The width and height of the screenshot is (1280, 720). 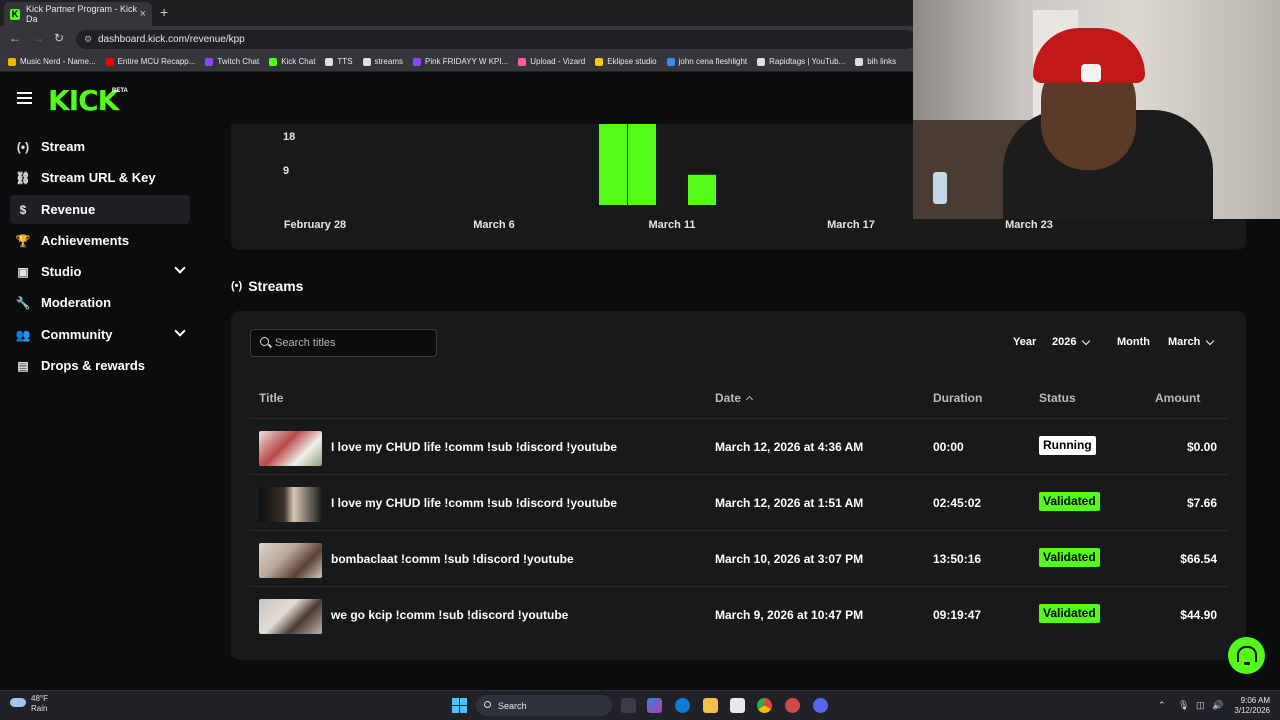 What do you see at coordinates (957, 398) in the screenshot?
I see `column-header-duration: Duration` at bounding box center [957, 398].